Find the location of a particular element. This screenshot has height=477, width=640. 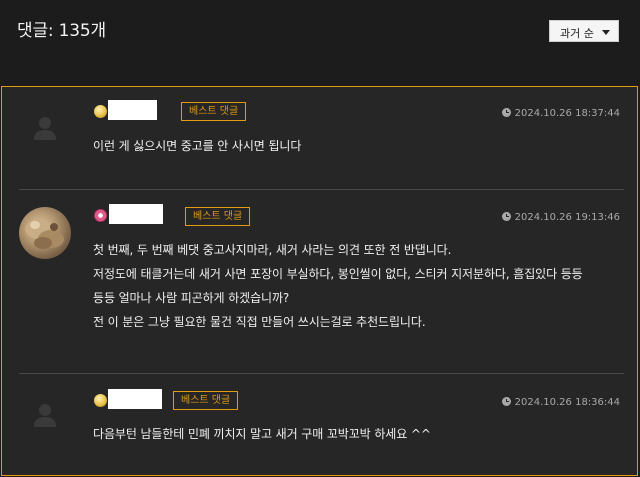

comment-text: 등등 얼마나 사람 피곤하게 하겠습니까? is located at coordinates (191, 298).